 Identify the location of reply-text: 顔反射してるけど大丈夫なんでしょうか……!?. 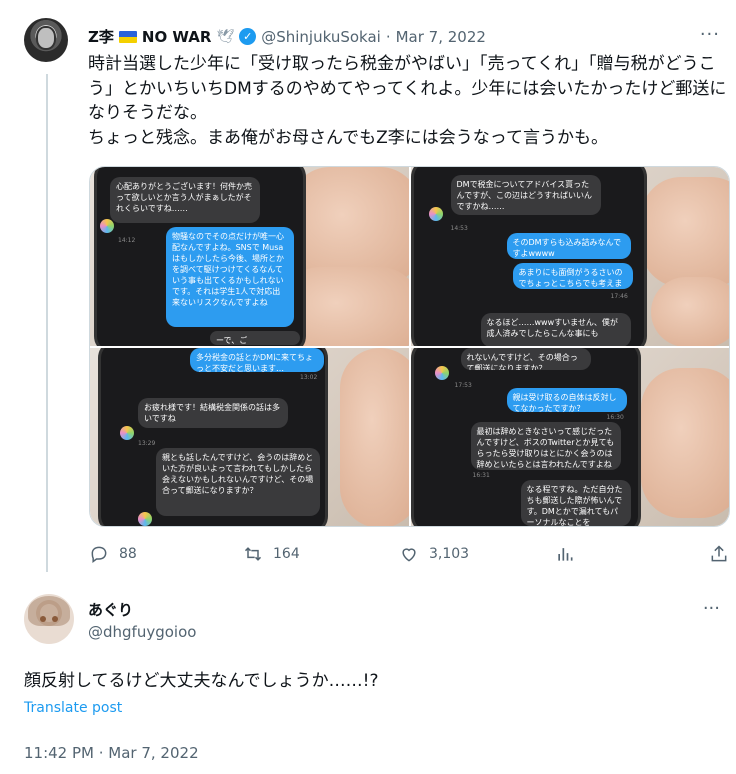
(201, 681).